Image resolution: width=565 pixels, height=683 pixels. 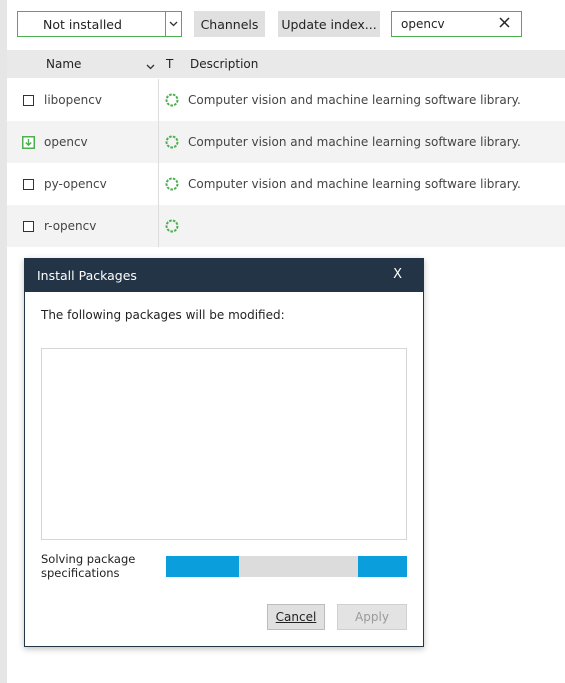 What do you see at coordinates (224, 64) in the screenshot?
I see `column-header-description: Description` at bounding box center [224, 64].